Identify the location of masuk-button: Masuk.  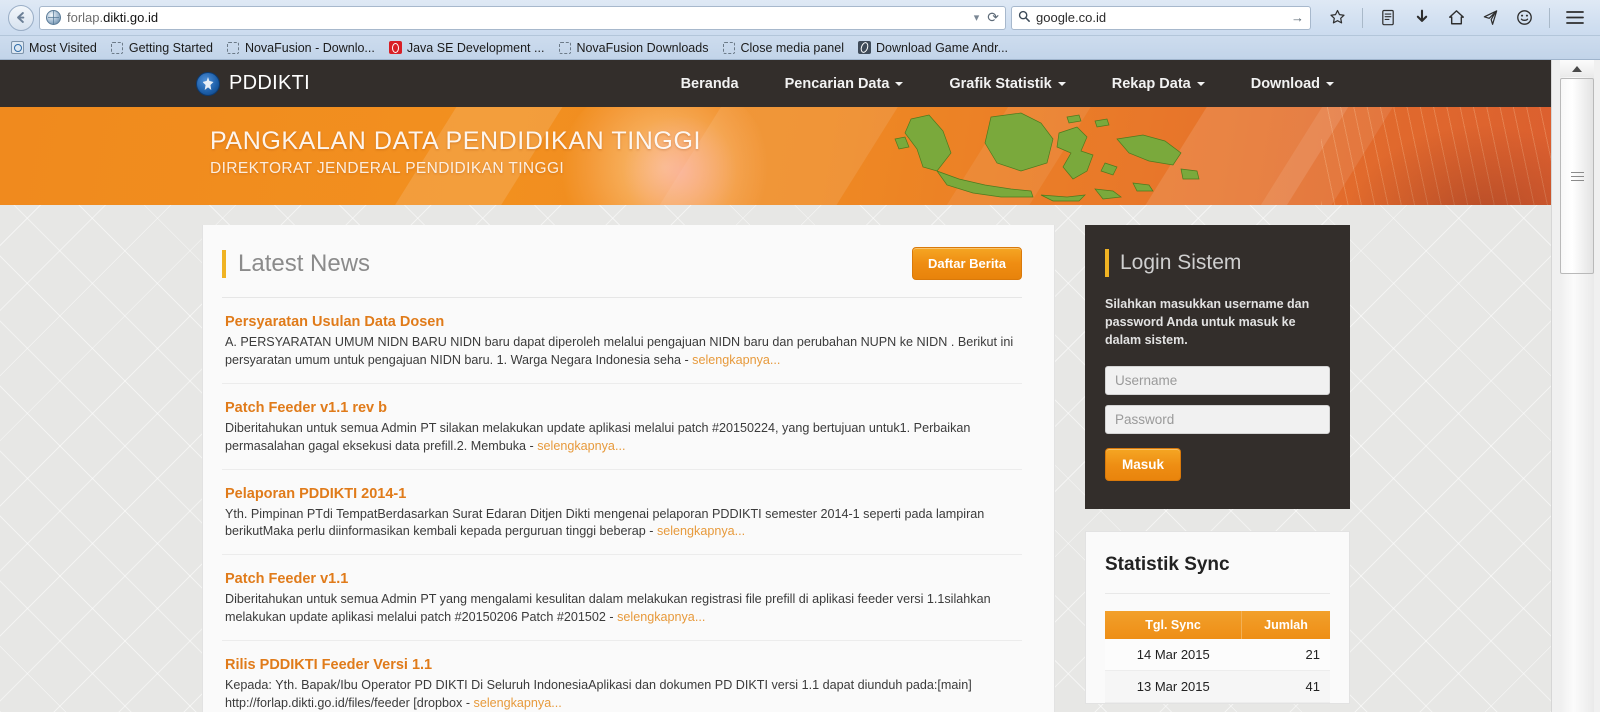
(1143, 465).